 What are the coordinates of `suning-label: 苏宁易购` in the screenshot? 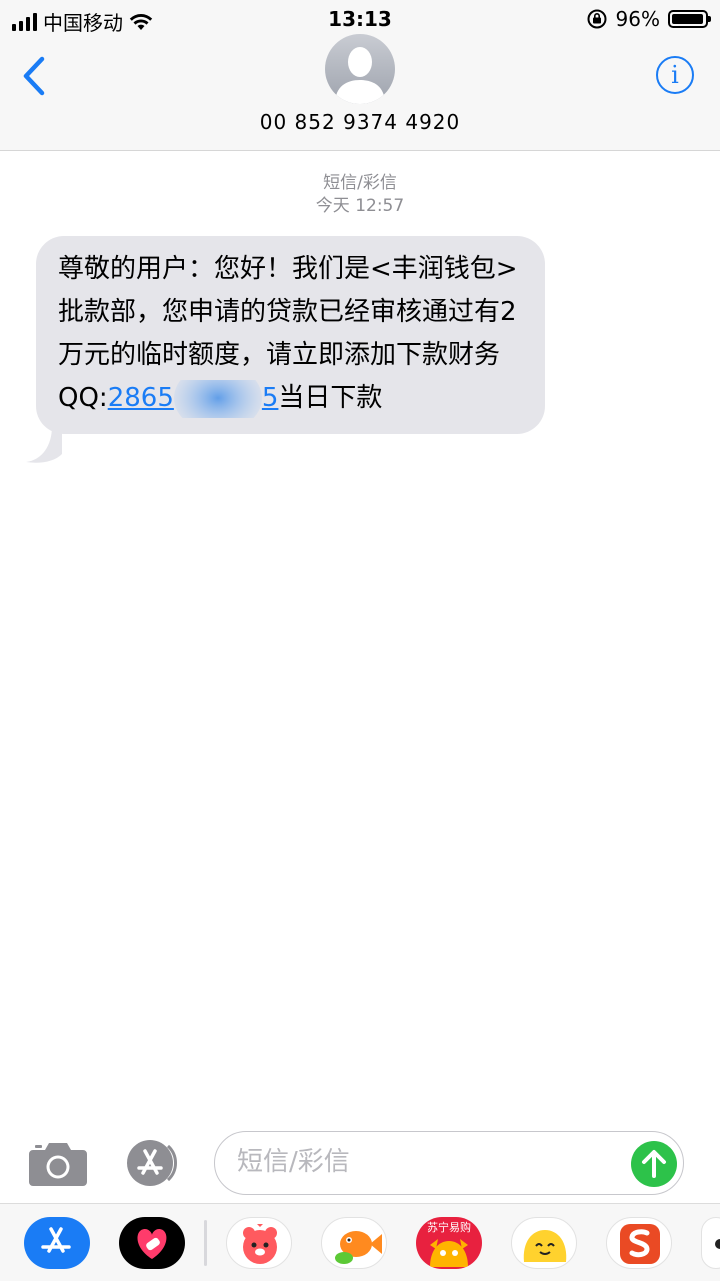 It's located at (449, 1227).